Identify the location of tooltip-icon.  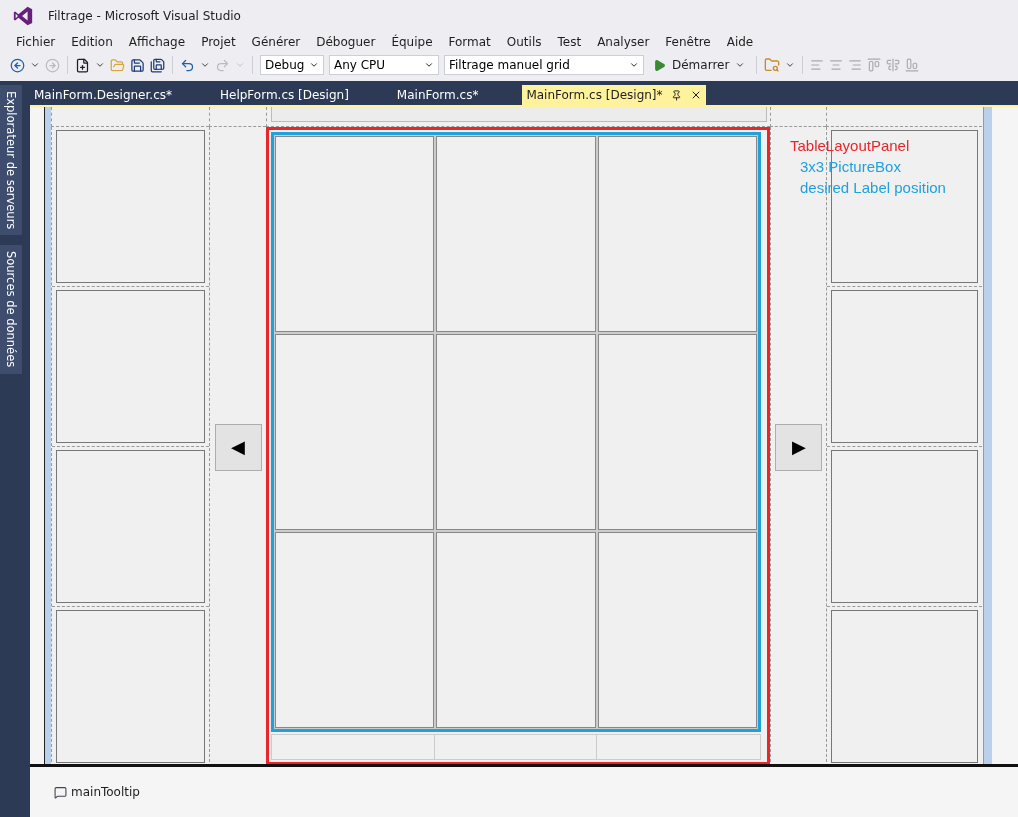
(60, 792).